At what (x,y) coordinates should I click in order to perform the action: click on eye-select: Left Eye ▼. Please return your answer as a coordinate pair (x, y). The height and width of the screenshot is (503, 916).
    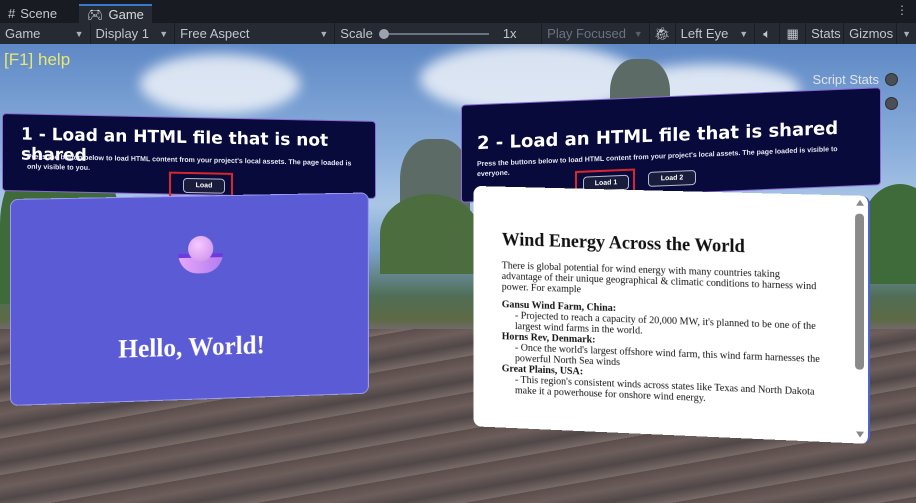
    Looking at the image, I should click on (716, 33).